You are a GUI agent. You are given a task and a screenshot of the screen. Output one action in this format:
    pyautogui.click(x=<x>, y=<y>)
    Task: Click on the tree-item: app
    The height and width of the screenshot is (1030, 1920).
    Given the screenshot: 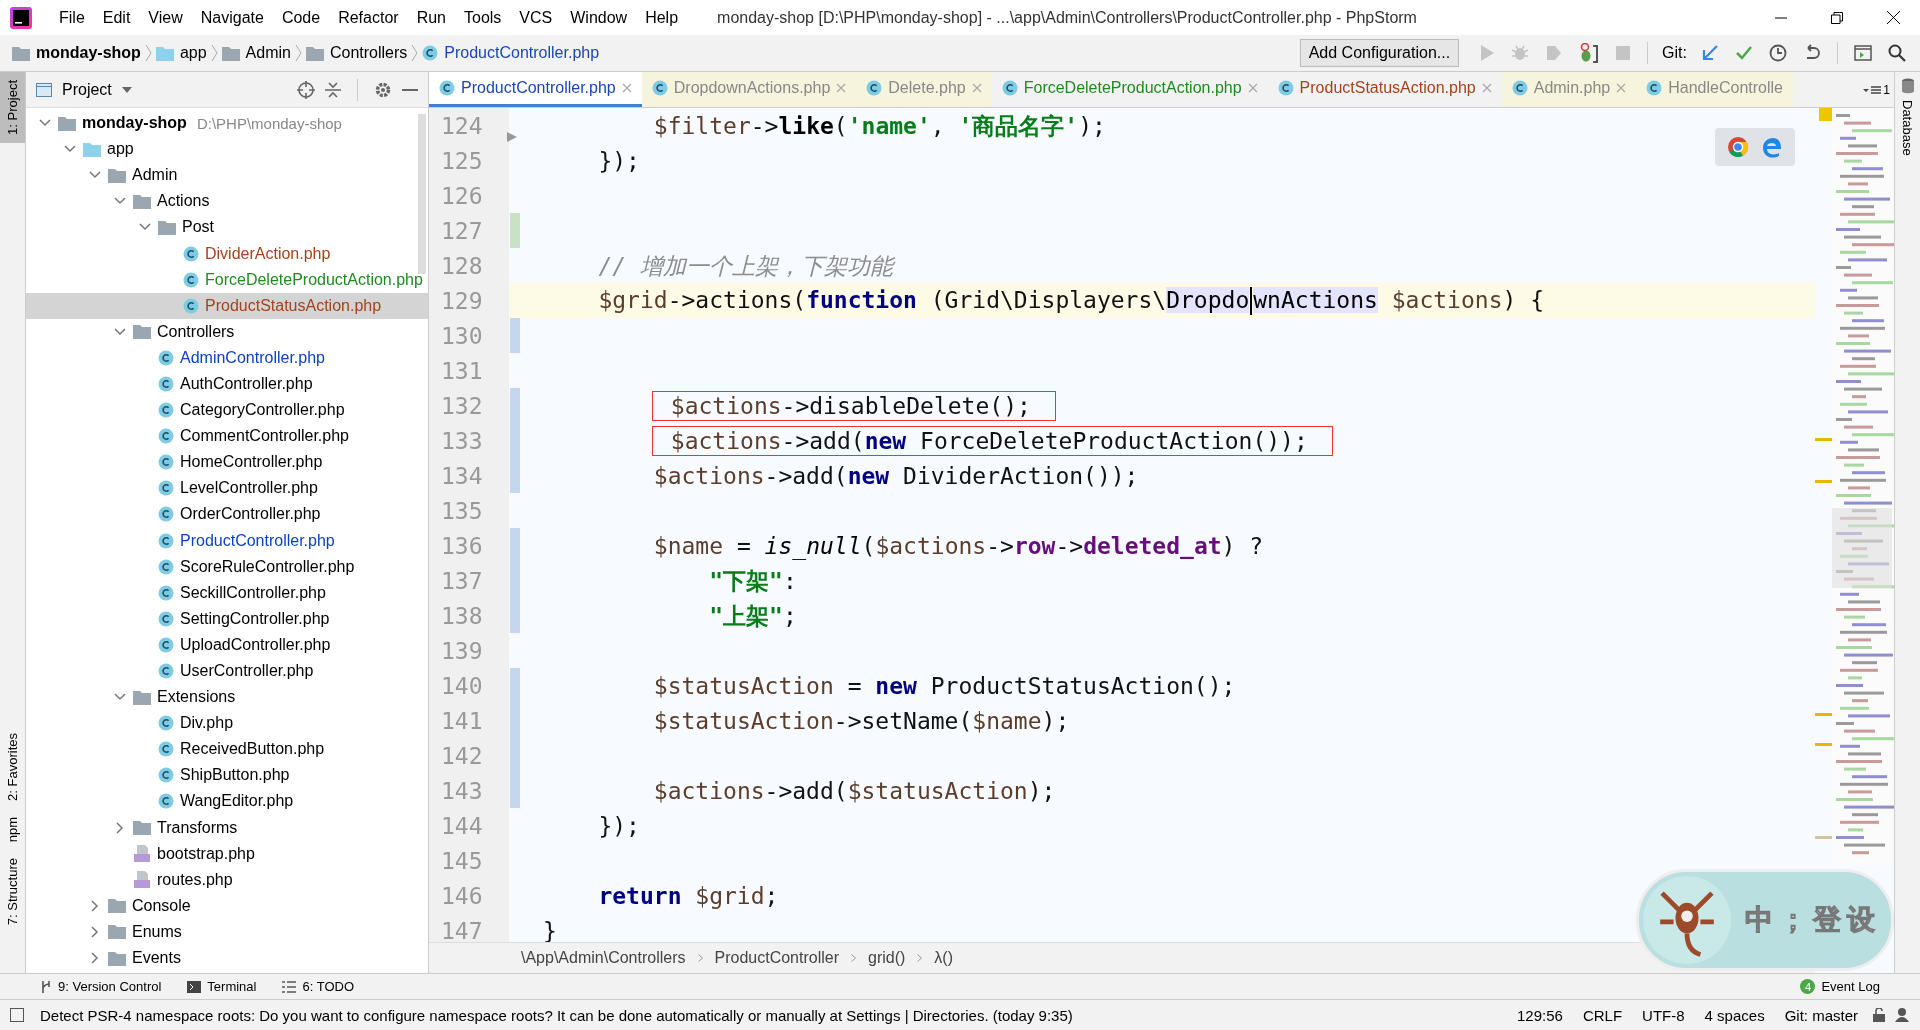 What is the action you would take?
    pyautogui.click(x=227, y=149)
    